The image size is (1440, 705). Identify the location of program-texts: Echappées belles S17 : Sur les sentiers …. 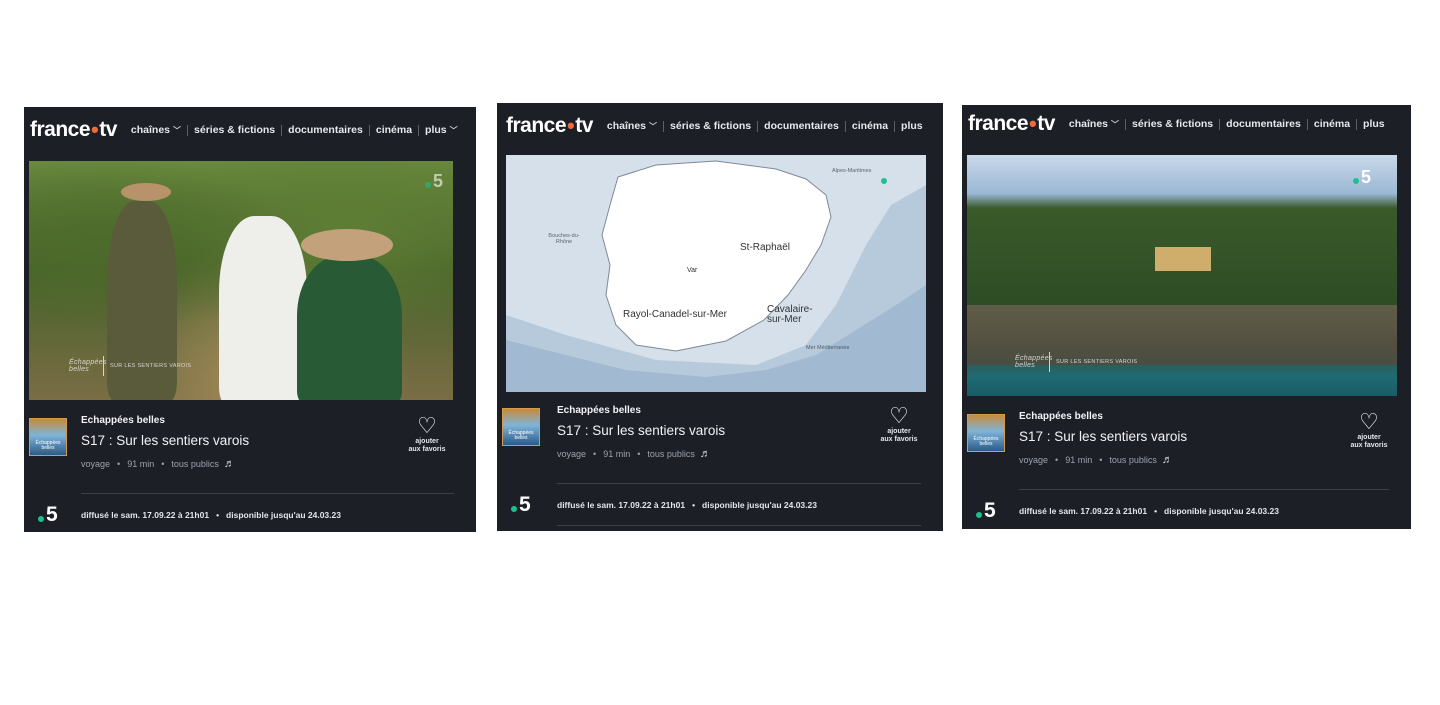
(165, 442).